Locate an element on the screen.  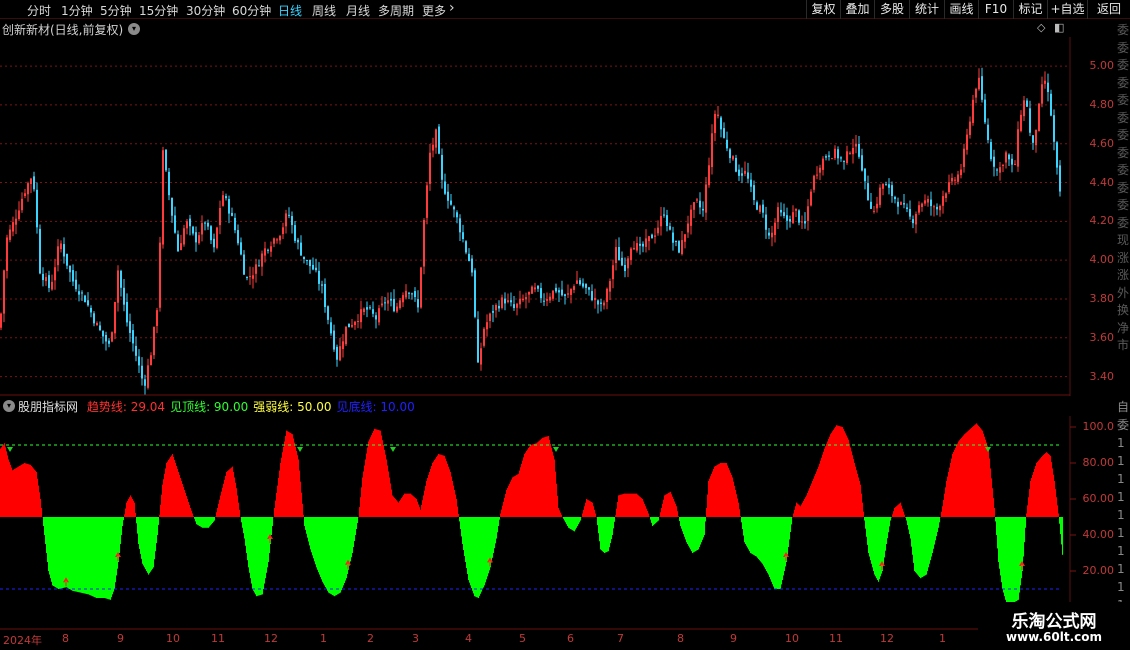
period-tab-7: 周线 is located at coordinates (324, 10).